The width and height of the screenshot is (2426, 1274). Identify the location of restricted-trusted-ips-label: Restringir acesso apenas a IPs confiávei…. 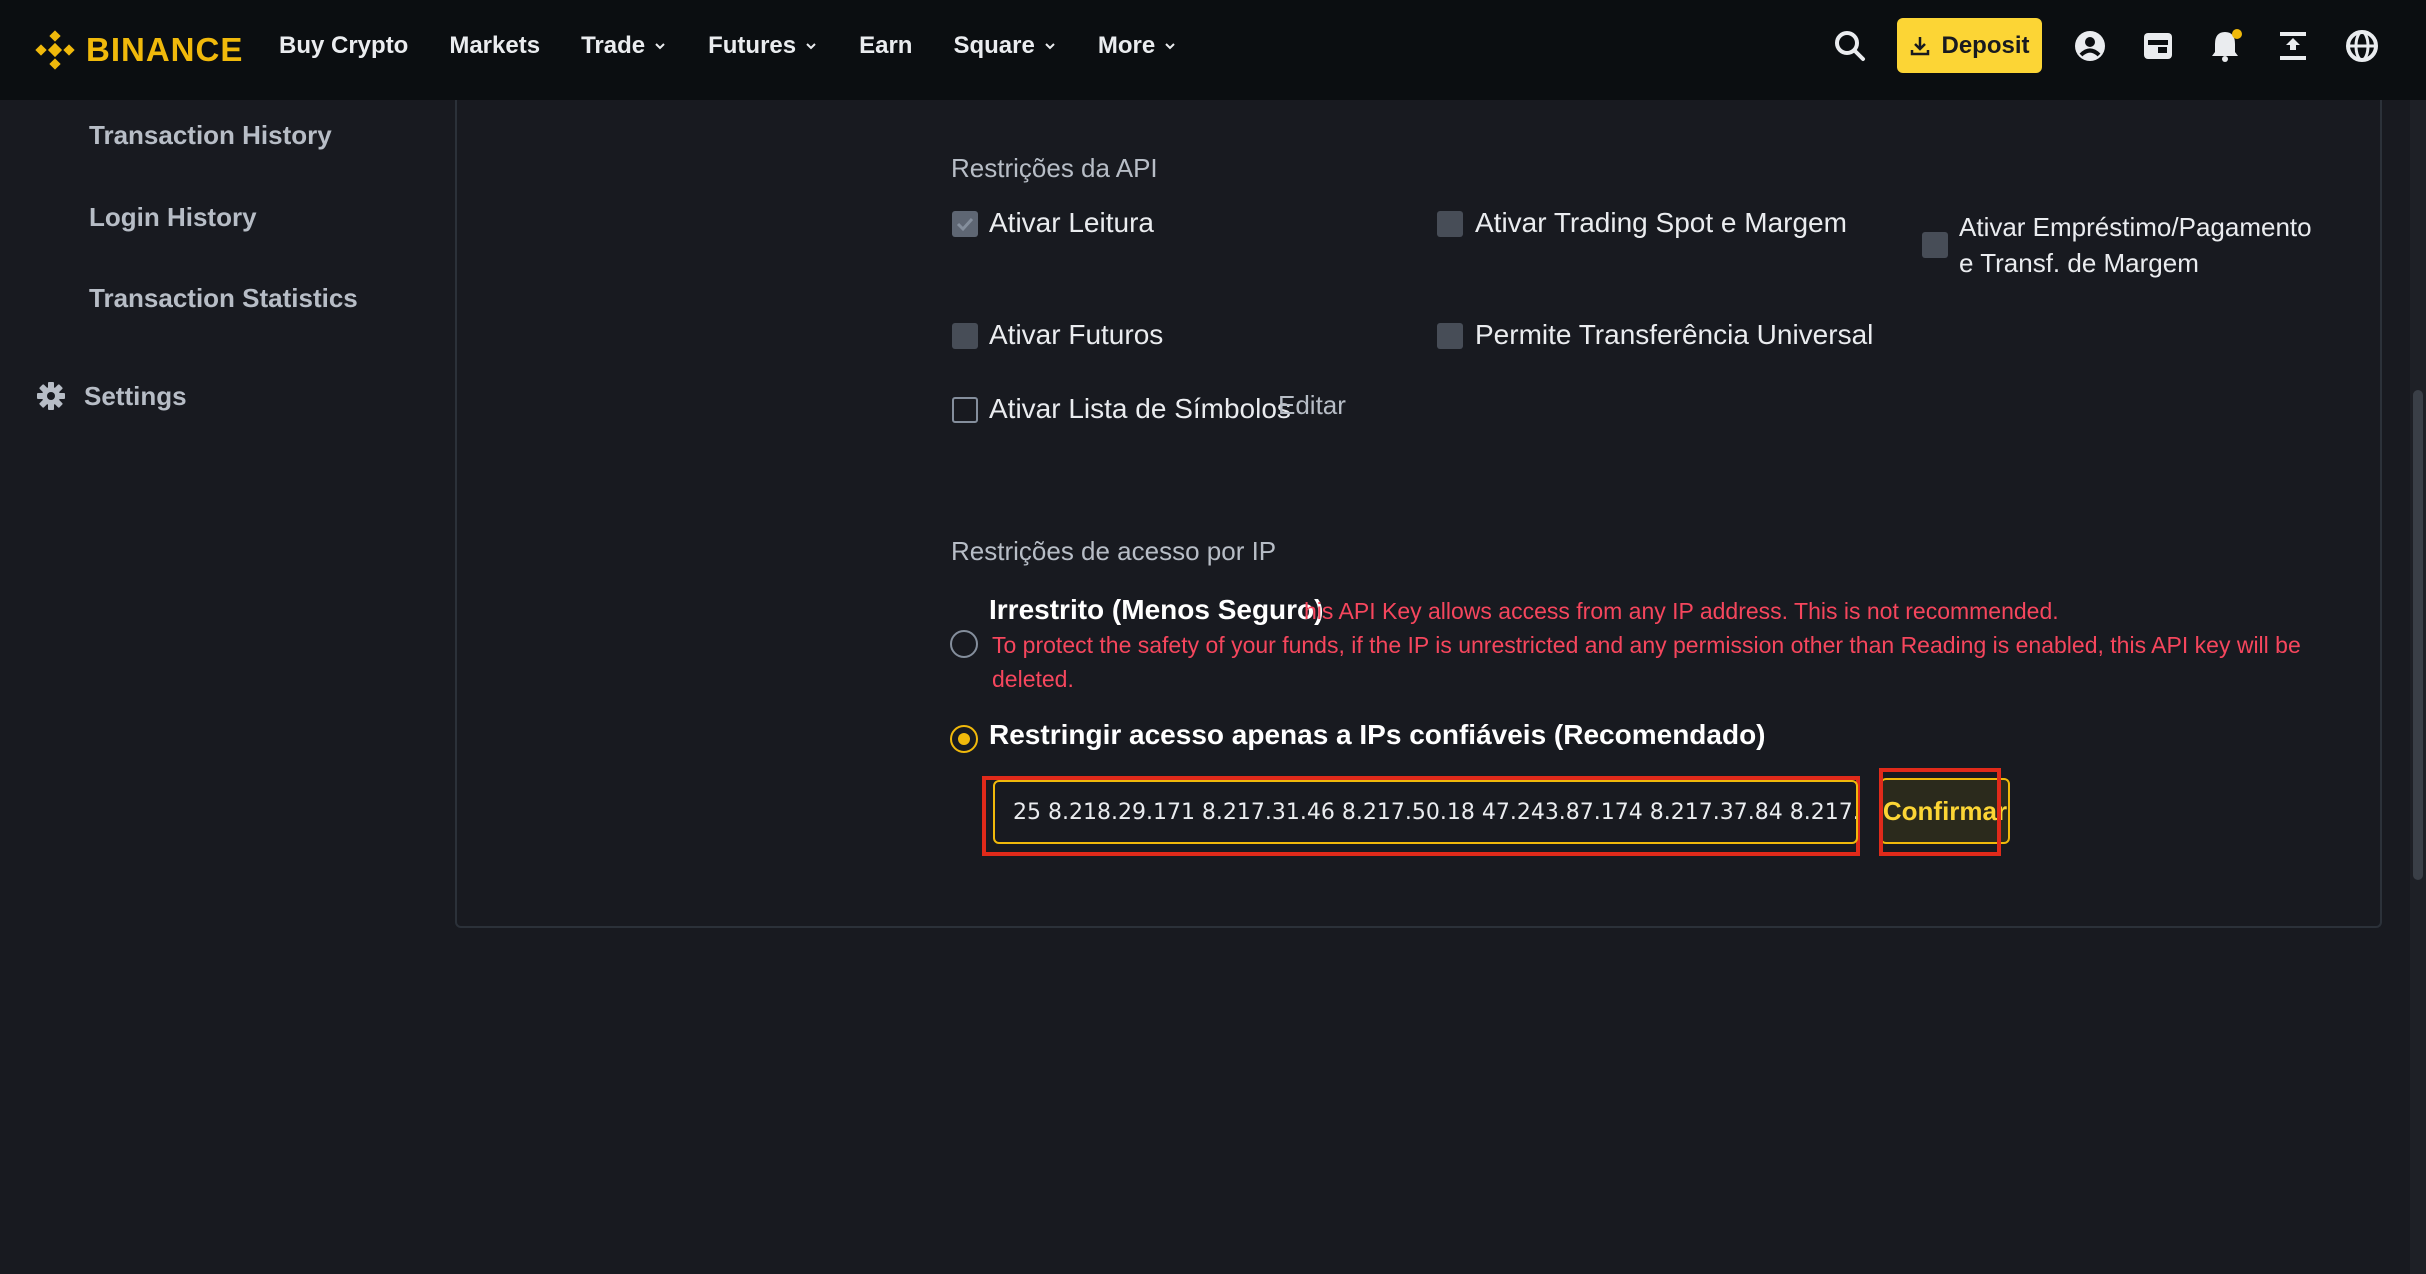
(1377, 734).